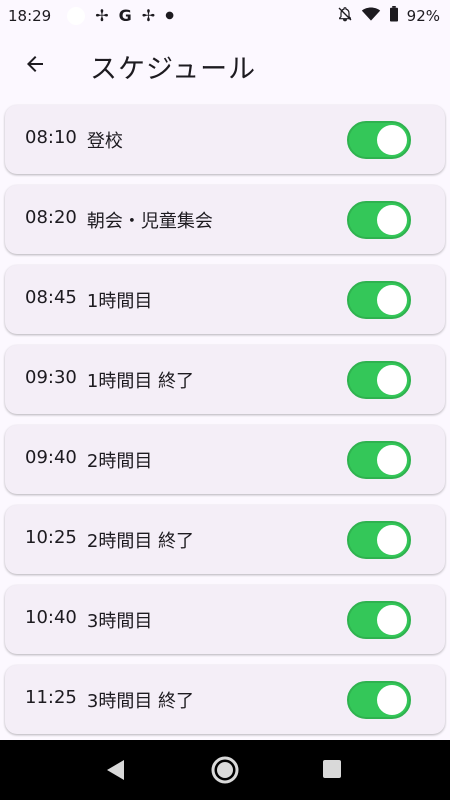 The image size is (450, 800). I want to click on schedule-time: 08:20, so click(51, 217).